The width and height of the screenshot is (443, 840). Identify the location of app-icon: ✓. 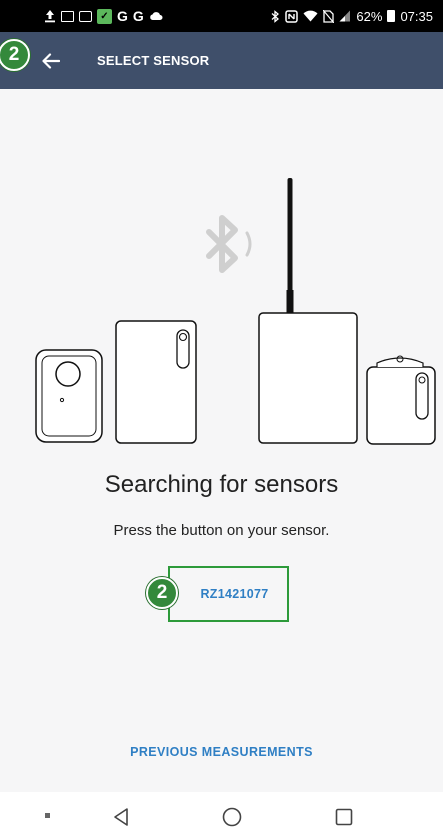
(104, 16).